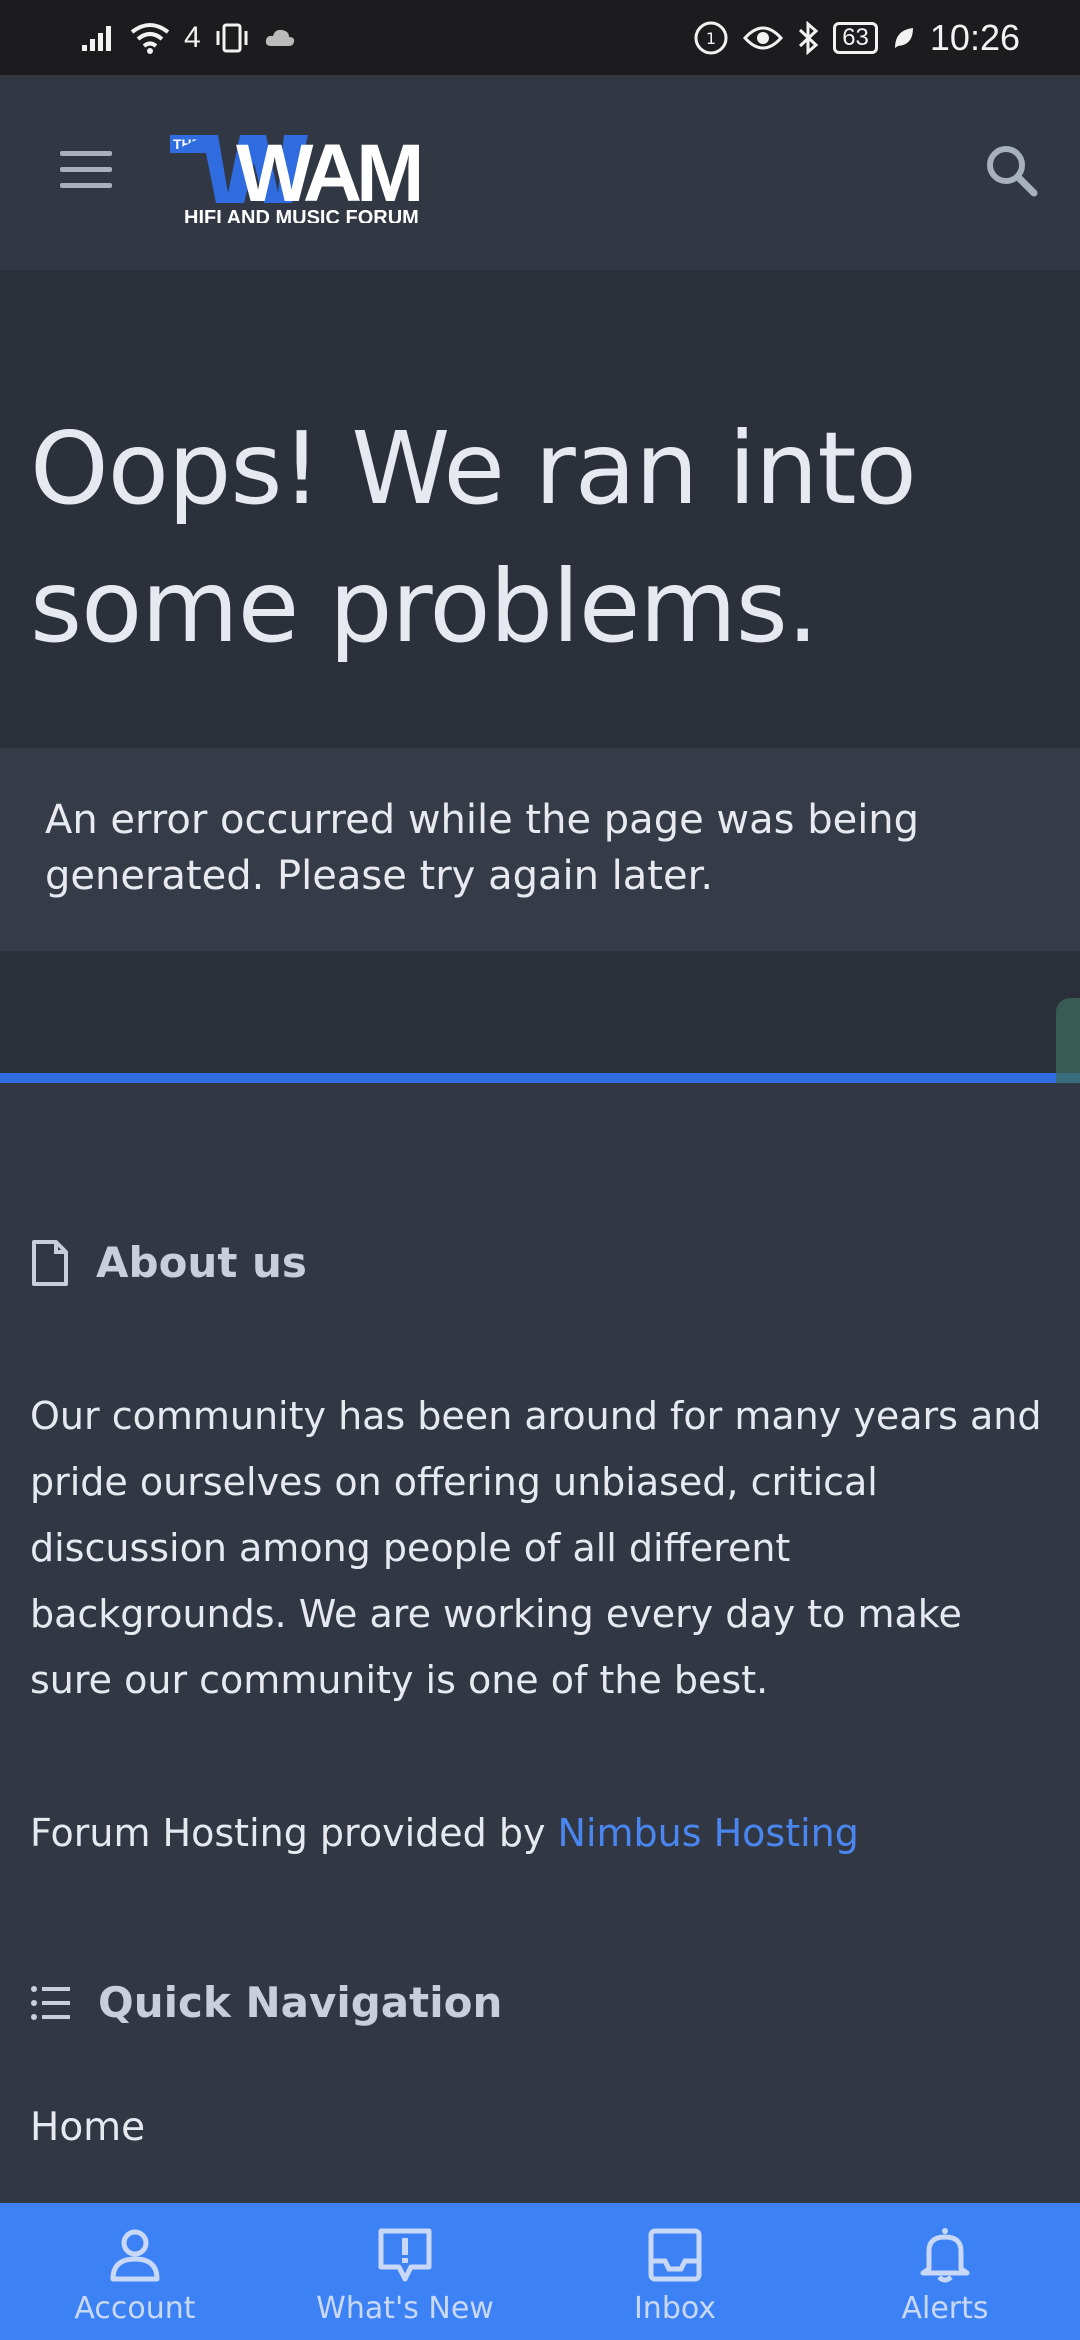 Image resolution: width=1080 pixels, height=2340 pixels. Describe the element at coordinates (473, 537) in the screenshot. I see `page-title: Oops! We ran into some problems.` at that location.